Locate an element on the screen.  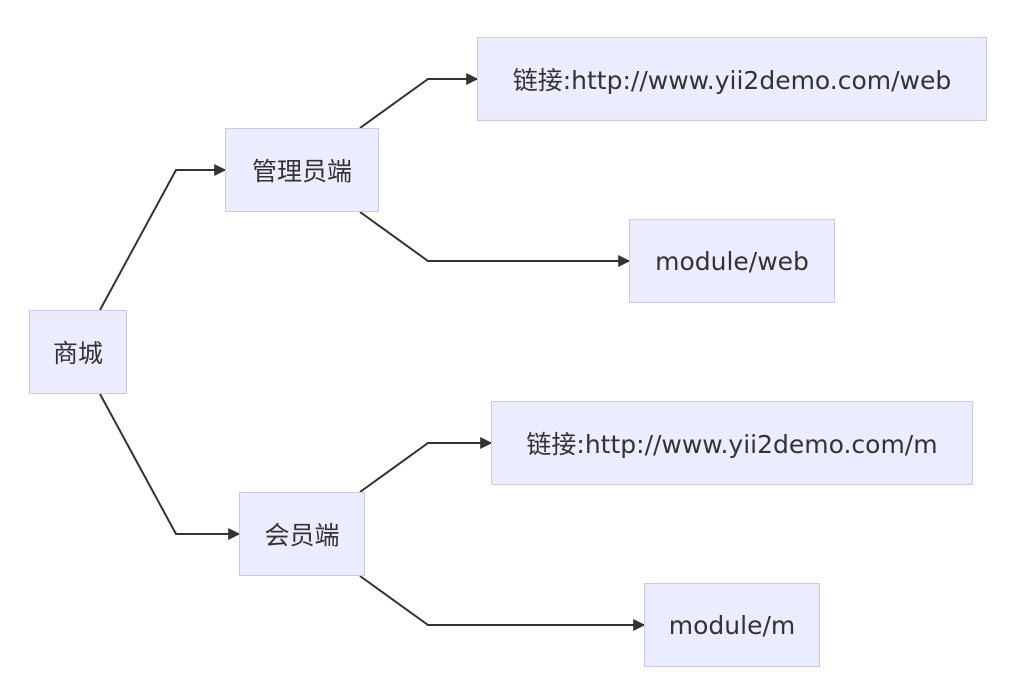
node-member-module: module/m is located at coordinates (732, 625).